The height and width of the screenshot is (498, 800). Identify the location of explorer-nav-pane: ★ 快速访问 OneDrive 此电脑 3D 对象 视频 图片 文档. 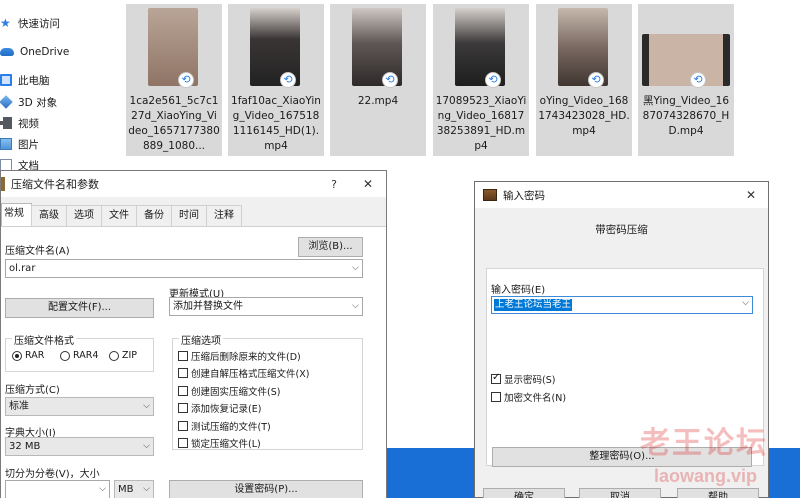
(61, 90).